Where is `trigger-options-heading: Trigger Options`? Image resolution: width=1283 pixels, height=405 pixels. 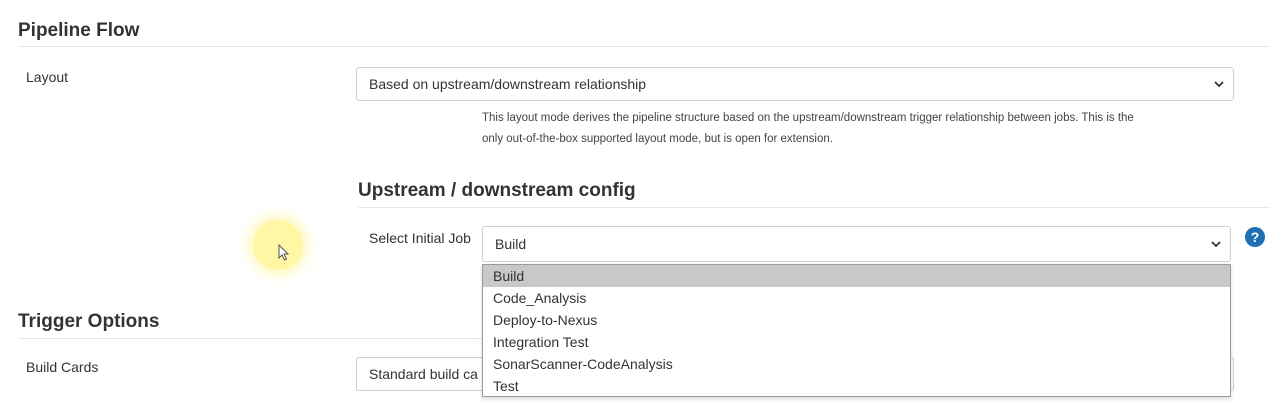
trigger-options-heading: Trigger Options is located at coordinates (89, 321).